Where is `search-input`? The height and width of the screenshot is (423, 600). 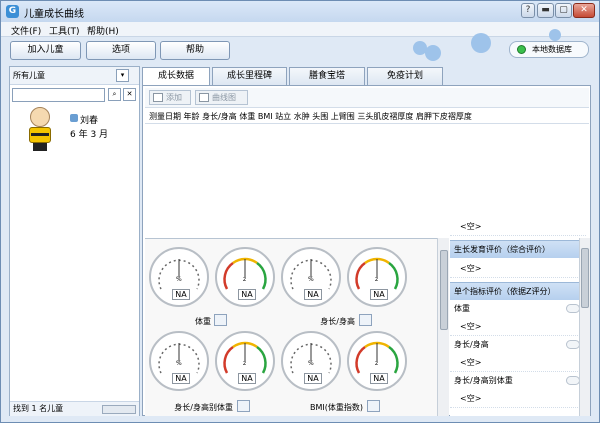
search-input is located at coordinates (58, 95).